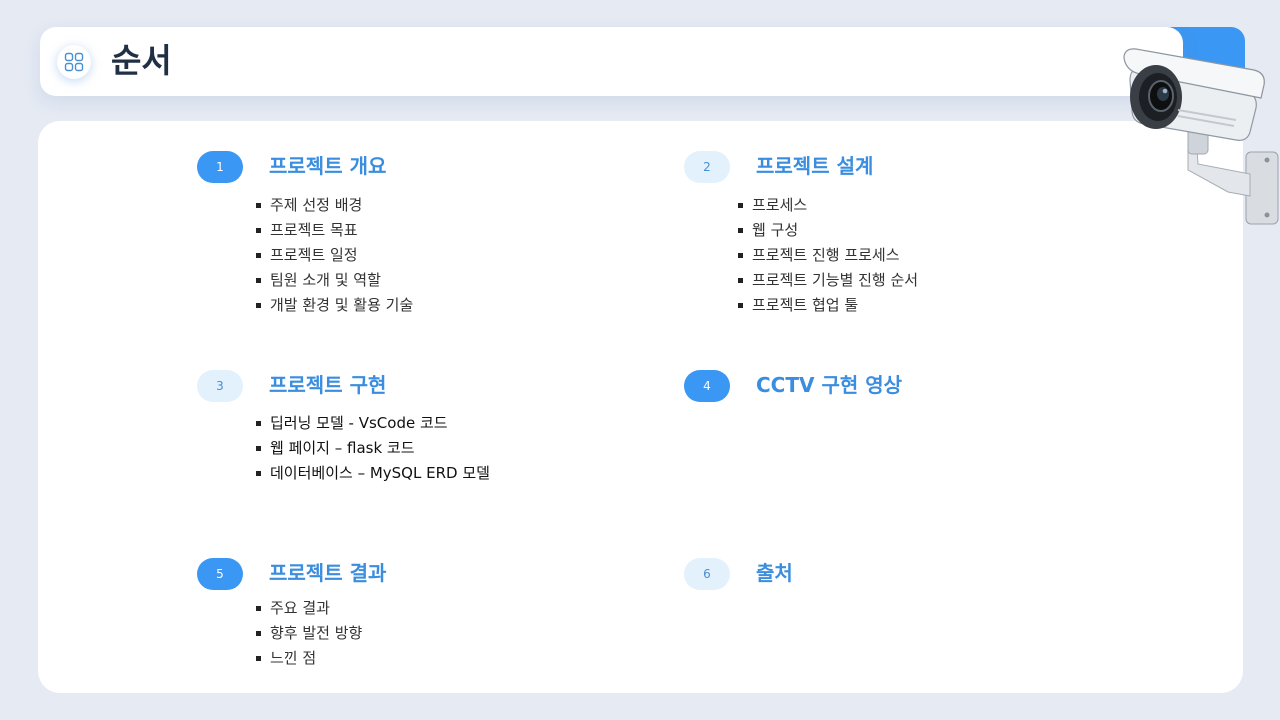 The width and height of the screenshot is (1280, 720). What do you see at coordinates (141, 60) in the screenshot?
I see `page-title: 순서` at bounding box center [141, 60].